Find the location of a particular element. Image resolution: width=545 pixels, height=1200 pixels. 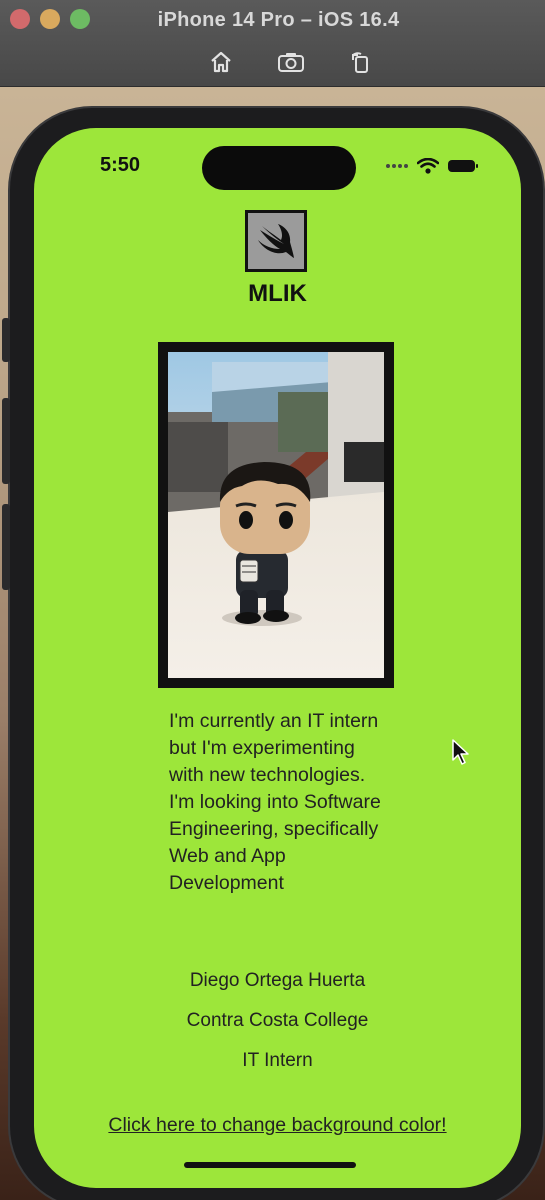

app-logo is located at coordinates (276, 241).